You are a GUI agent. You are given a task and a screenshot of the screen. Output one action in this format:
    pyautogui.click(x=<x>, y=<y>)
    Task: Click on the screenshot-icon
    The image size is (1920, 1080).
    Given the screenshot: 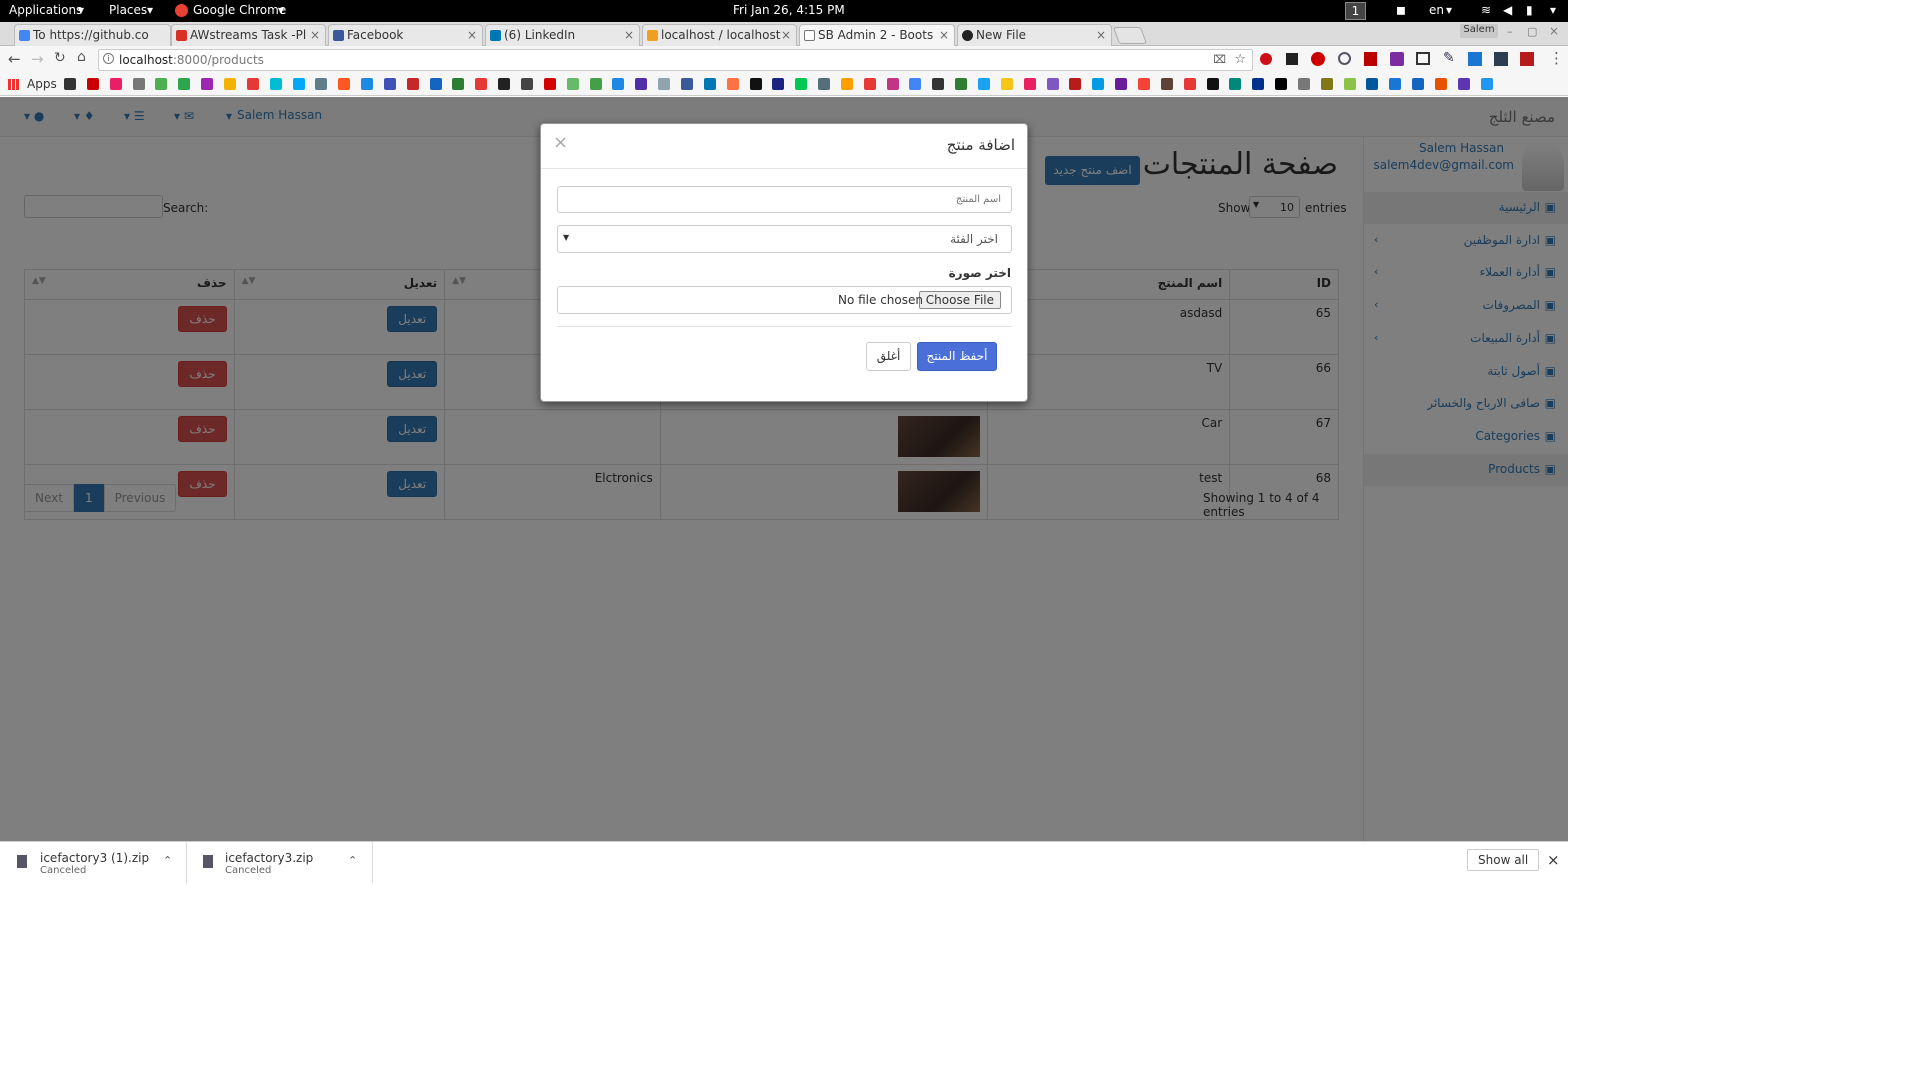 What is the action you would take?
    pyautogui.click(x=1423, y=58)
    